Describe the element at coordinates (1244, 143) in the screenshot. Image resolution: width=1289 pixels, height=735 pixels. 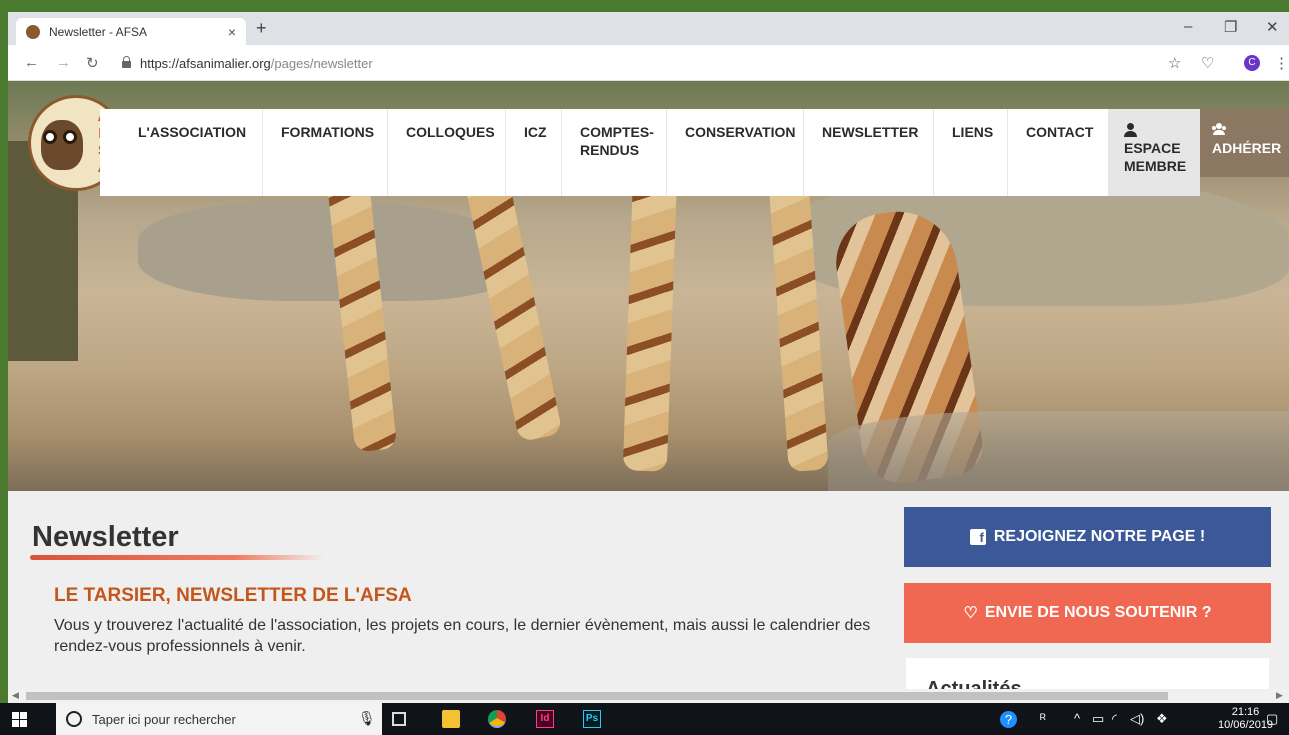
I see `nav-adherer-button: ADHÉRER` at that location.